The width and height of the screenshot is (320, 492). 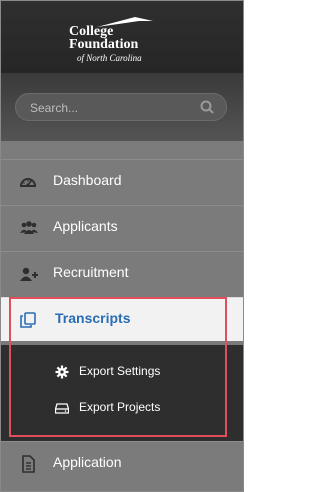 I want to click on gear-icon, so click(x=62, y=372).